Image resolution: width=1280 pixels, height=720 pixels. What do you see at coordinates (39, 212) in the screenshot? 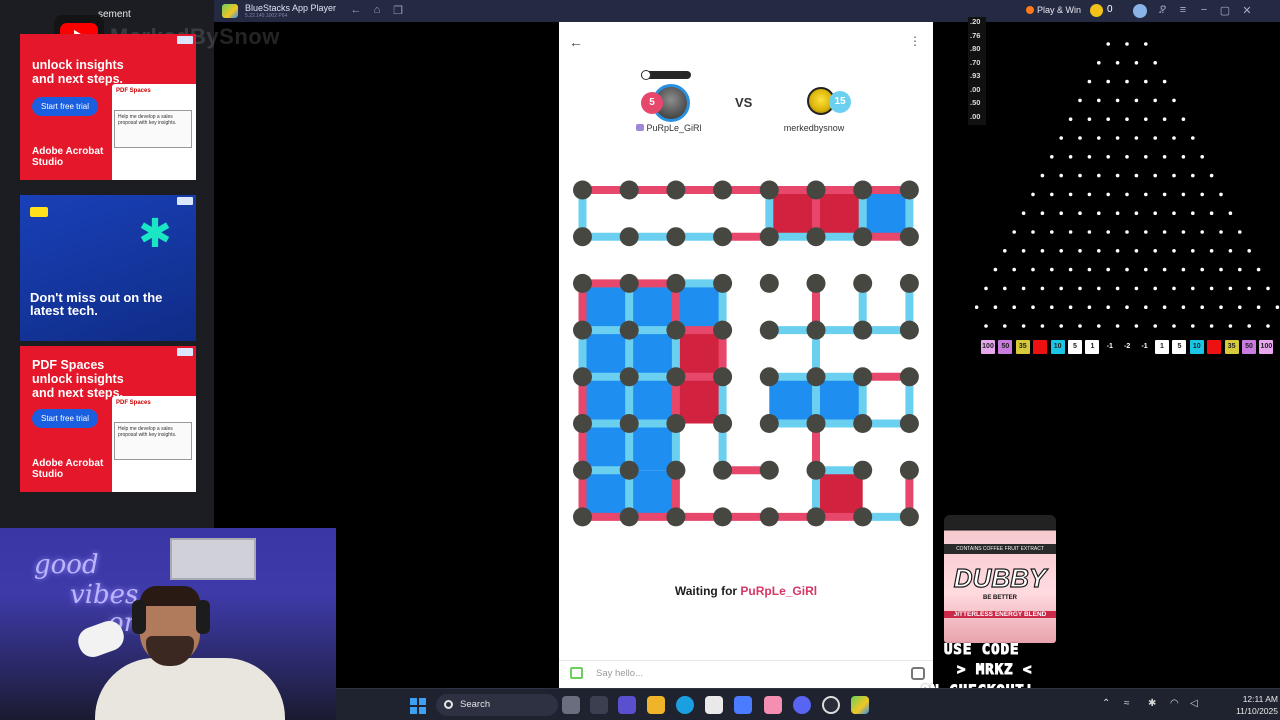
I see `price-tag-icon` at bounding box center [39, 212].